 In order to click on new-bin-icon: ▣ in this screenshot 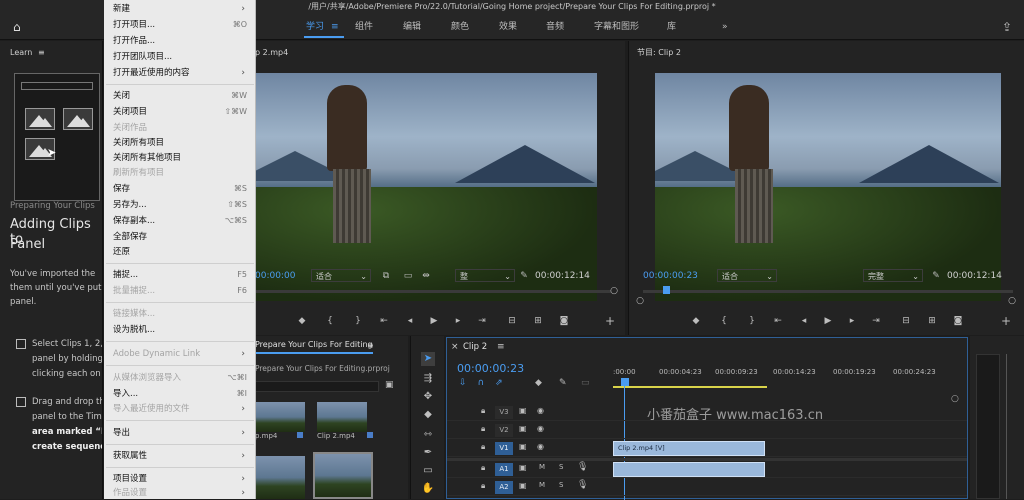, I will do `click(389, 385)`.